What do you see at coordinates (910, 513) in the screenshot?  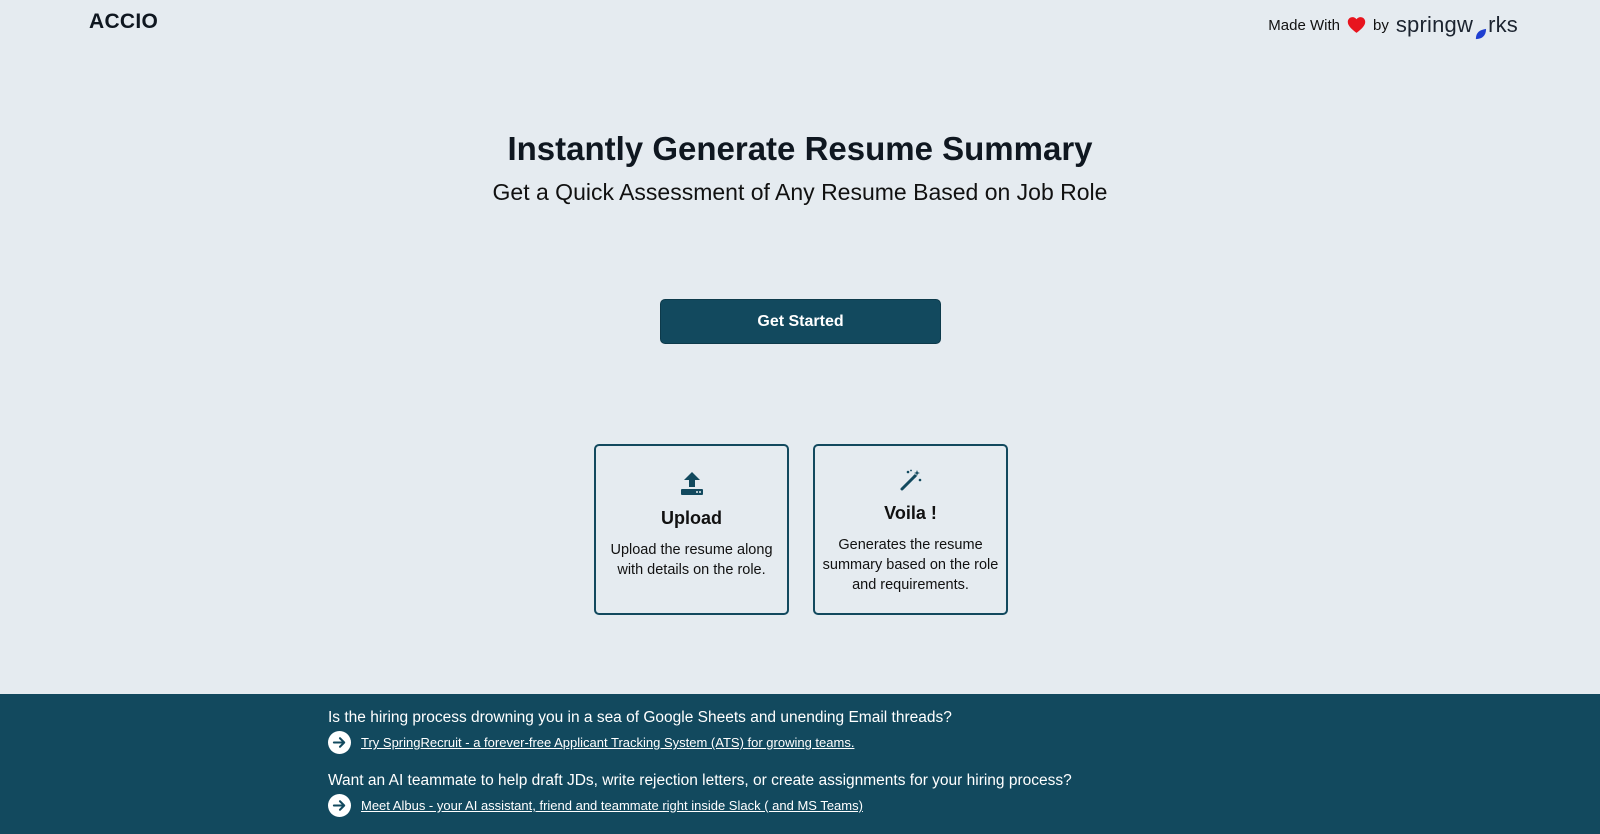 I see `voila-step-title: Voila !` at bounding box center [910, 513].